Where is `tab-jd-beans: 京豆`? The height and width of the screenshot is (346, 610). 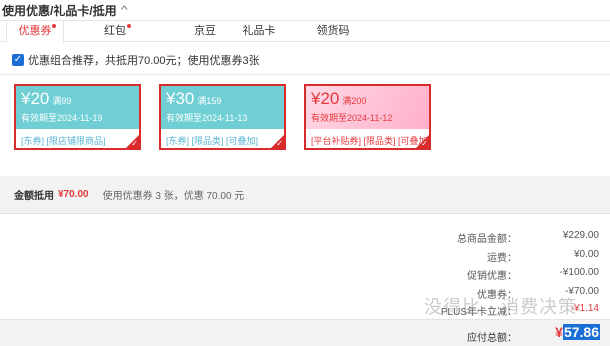 tab-jd-beans: 京豆 is located at coordinates (205, 31).